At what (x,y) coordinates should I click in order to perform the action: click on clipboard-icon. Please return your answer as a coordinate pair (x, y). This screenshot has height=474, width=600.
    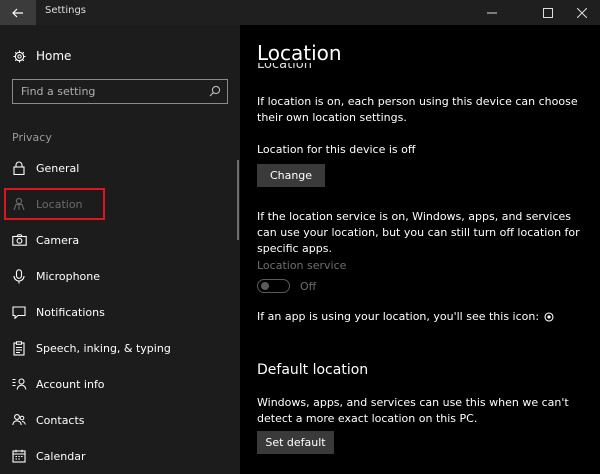
    Looking at the image, I should click on (19, 348).